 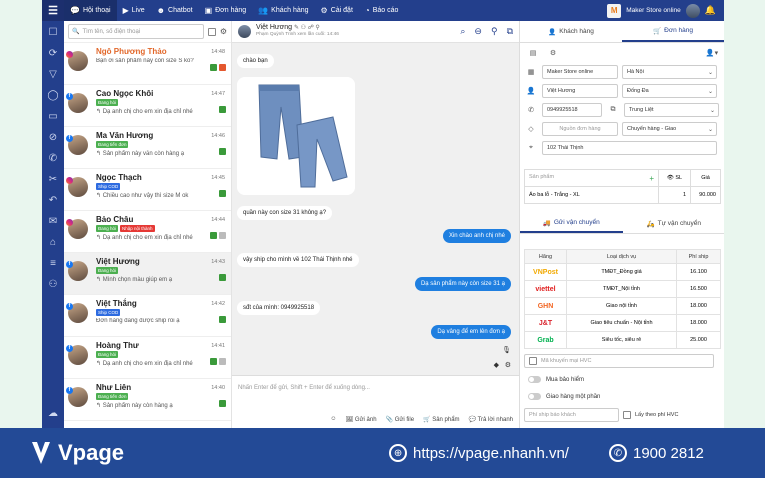 What do you see at coordinates (571, 415) in the screenshot?
I see `fee-field: Phí ship báo khách` at bounding box center [571, 415].